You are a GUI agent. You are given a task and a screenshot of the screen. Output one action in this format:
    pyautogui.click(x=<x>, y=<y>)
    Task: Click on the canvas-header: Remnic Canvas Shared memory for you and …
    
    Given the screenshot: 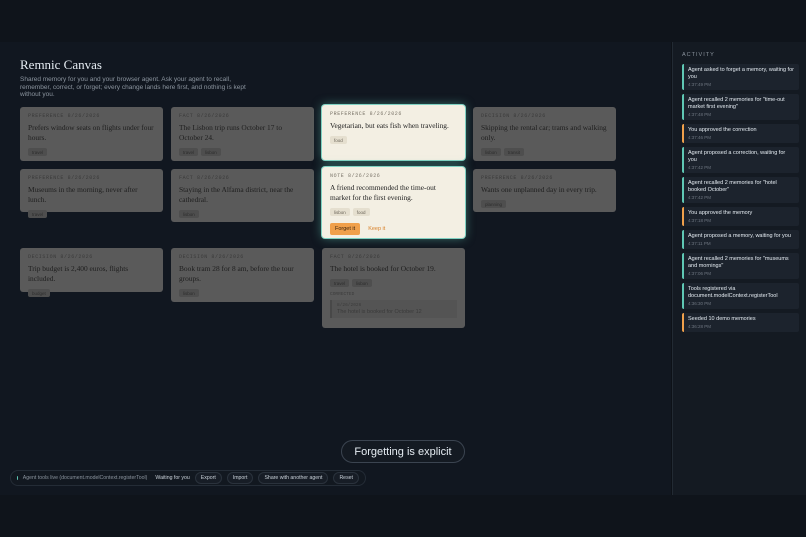 What is the action you would take?
    pyautogui.click(x=140, y=78)
    